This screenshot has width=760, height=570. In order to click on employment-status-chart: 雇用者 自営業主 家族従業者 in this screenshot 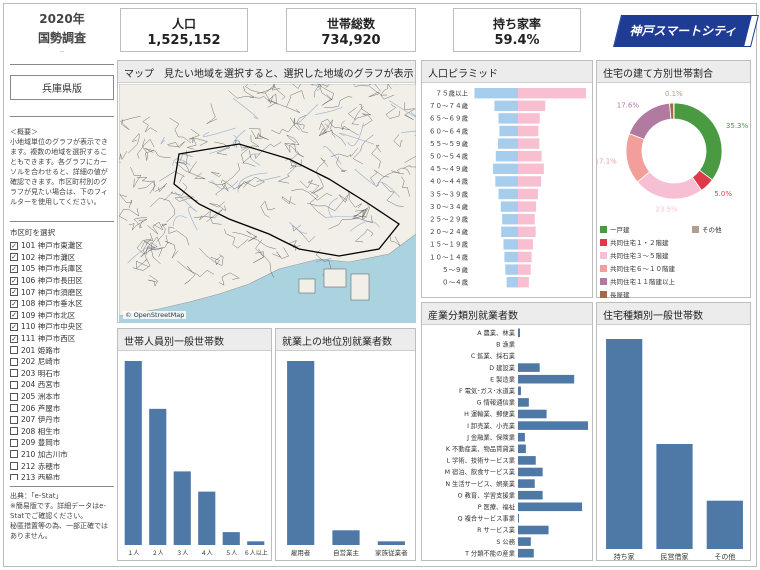, I will do `click(346, 456)`.